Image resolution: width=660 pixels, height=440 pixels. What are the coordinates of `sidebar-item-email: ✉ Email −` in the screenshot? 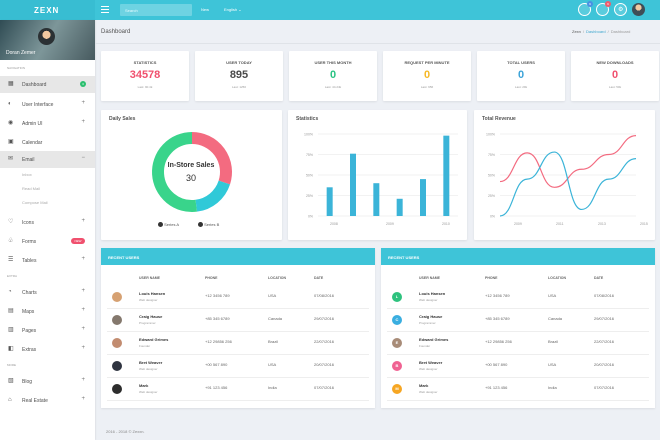 It's located at (47, 159).